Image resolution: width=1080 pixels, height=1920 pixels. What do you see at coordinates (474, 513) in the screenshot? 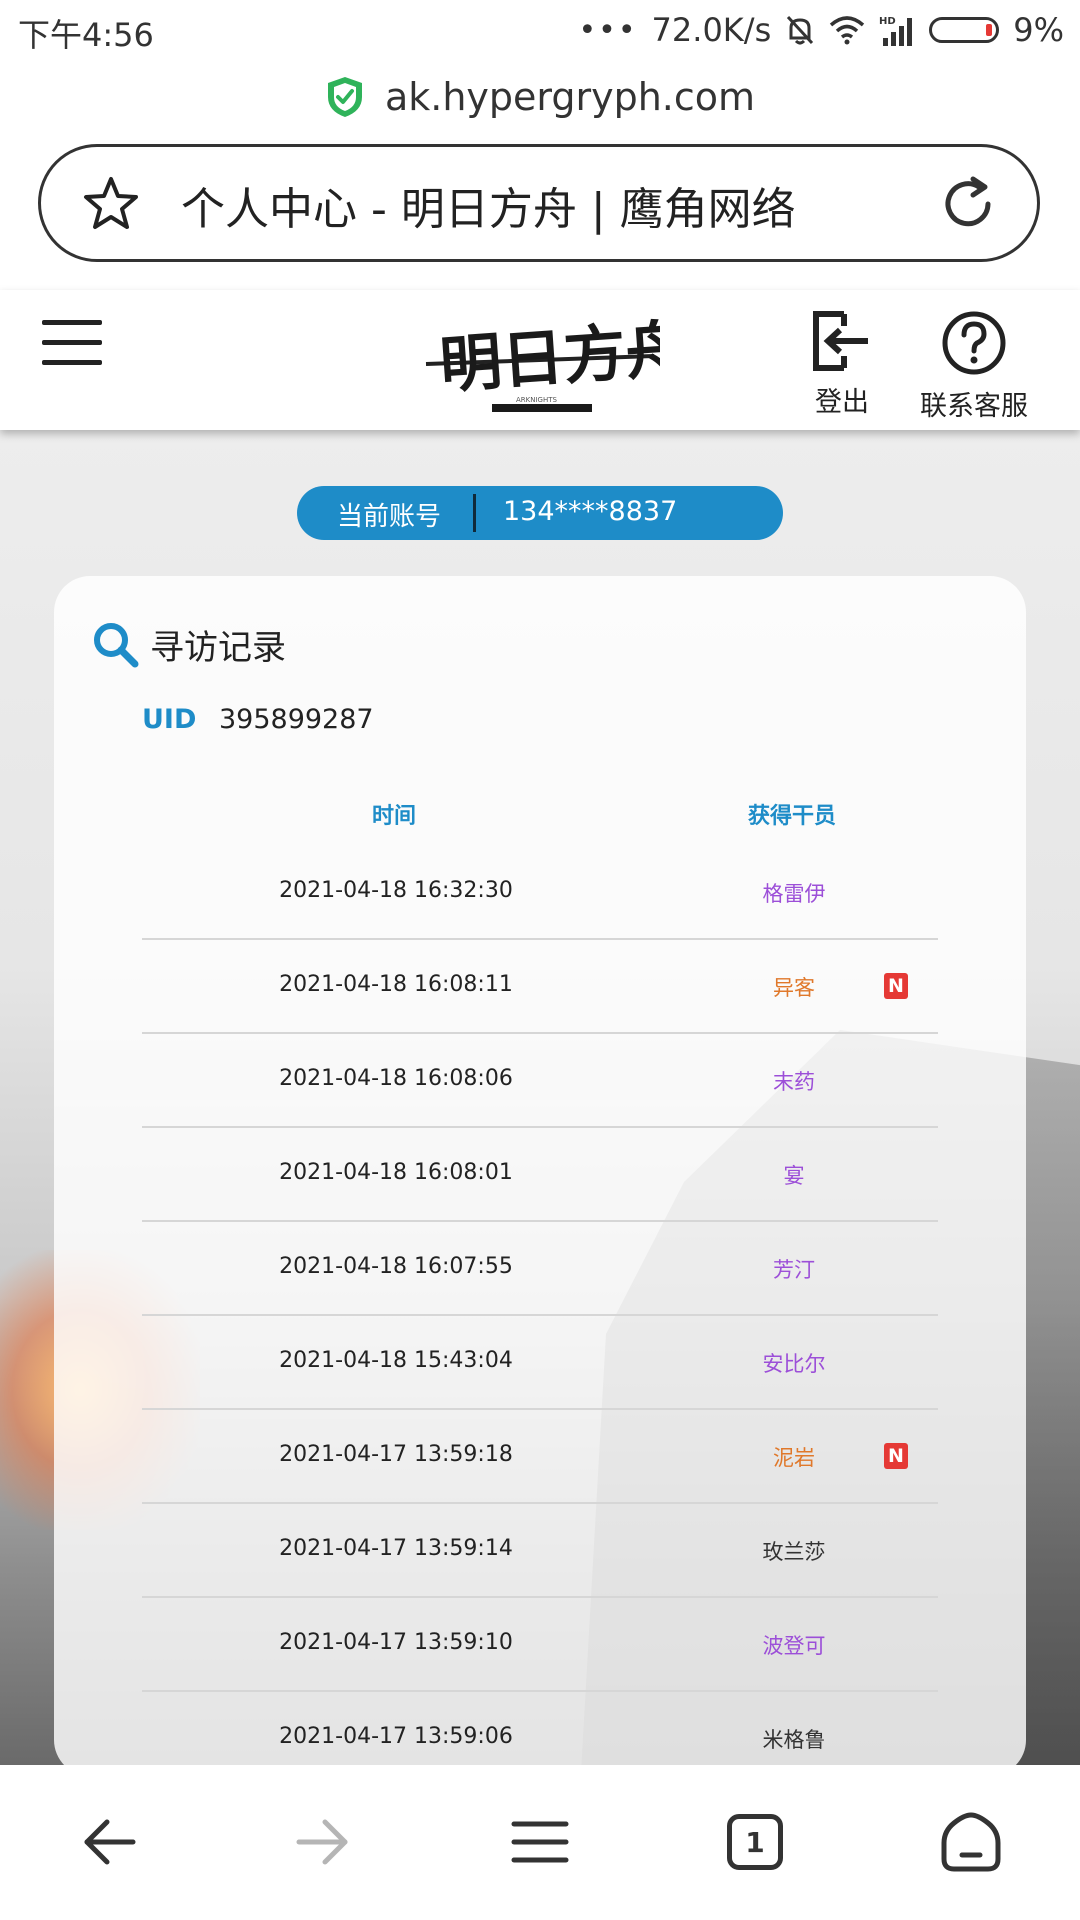
I see `account-divider` at bounding box center [474, 513].